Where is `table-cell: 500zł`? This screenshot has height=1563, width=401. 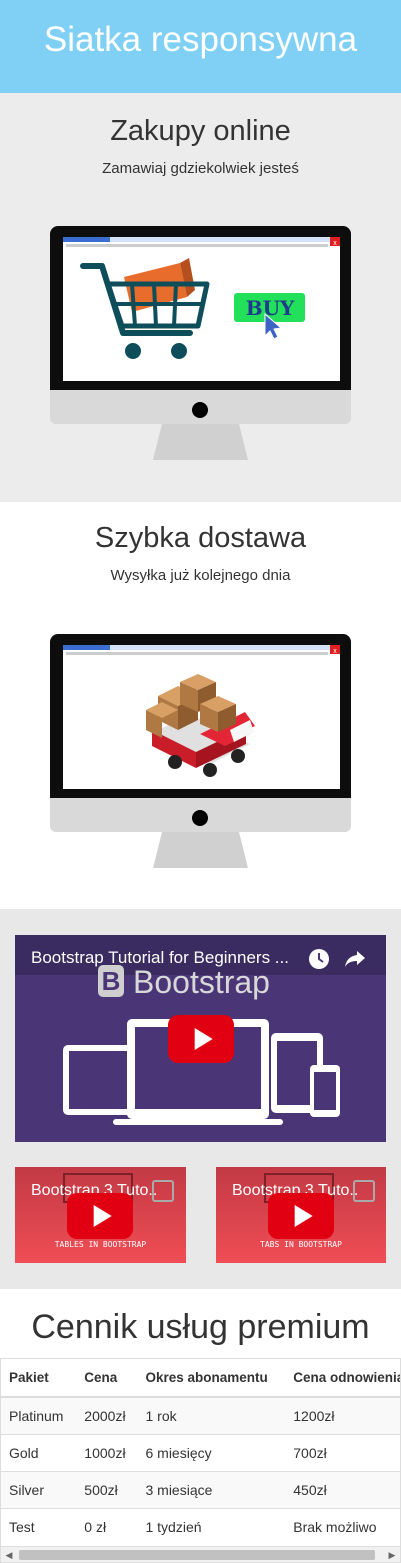 table-cell: 500zł is located at coordinates (107, 1489).